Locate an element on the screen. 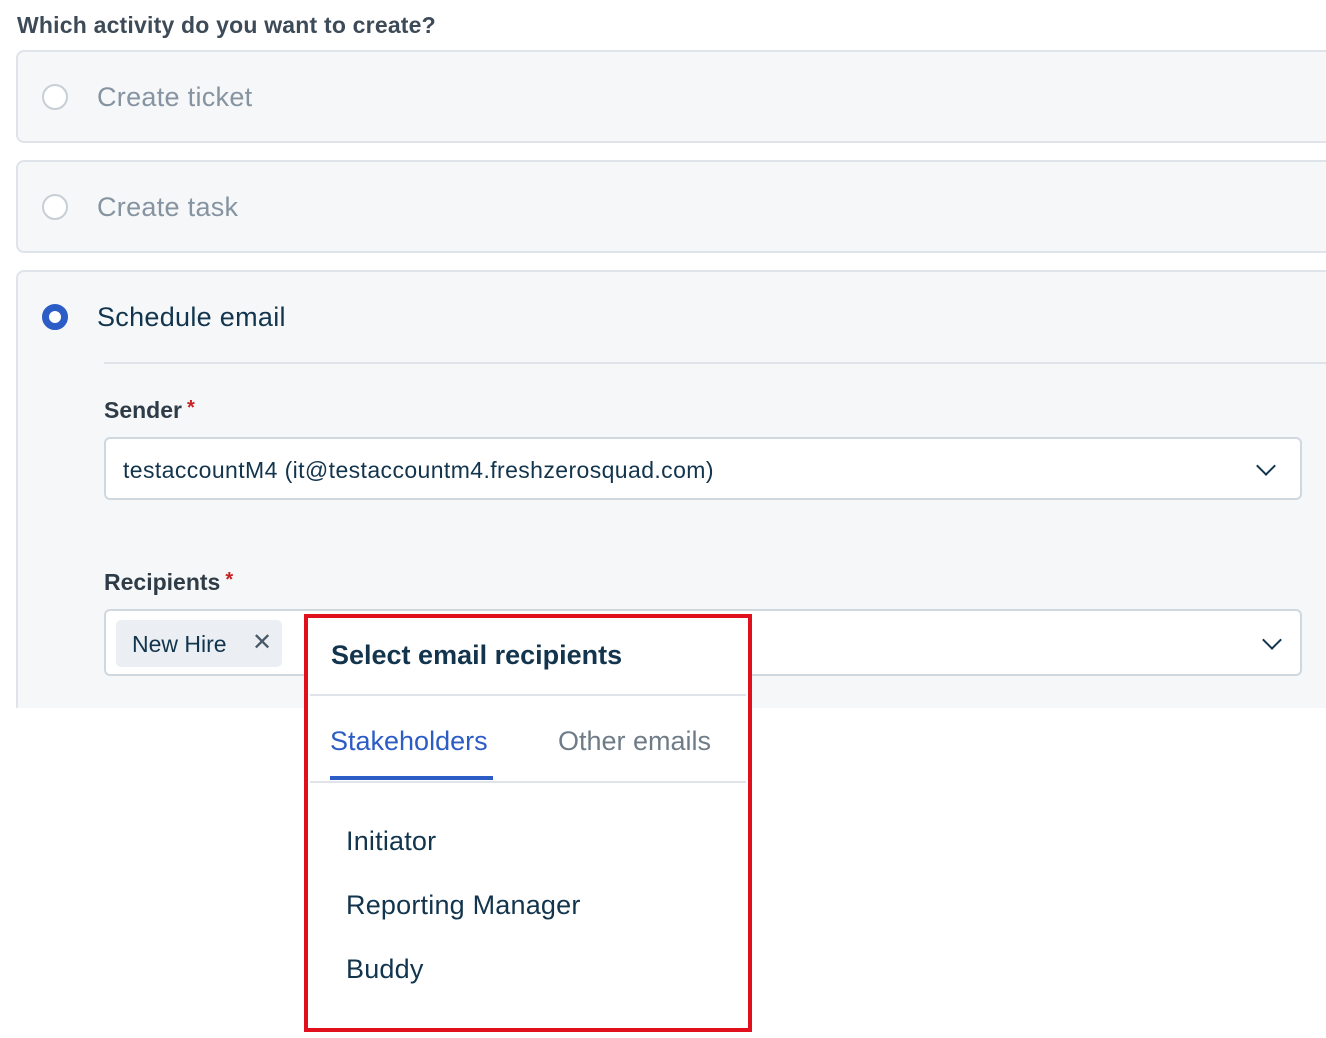  menu-item-initiator: Initiator is located at coordinates (391, 841).